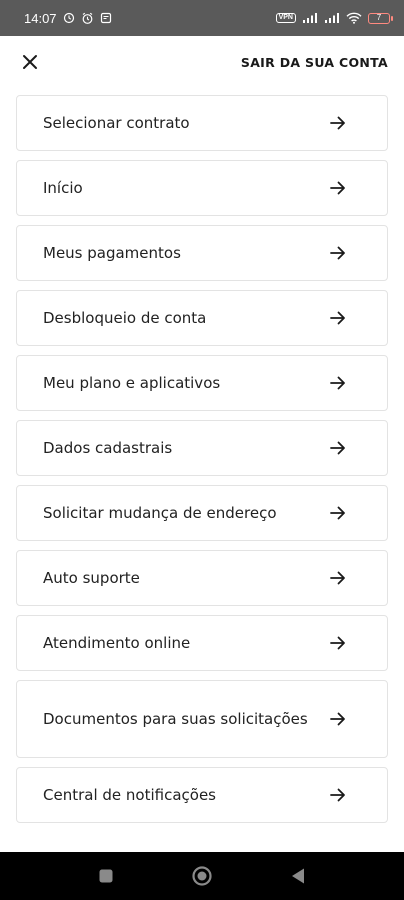 The height and width of the screenshot is (900, 404). I want to click on back-triangle-icon, so click(298, 876).